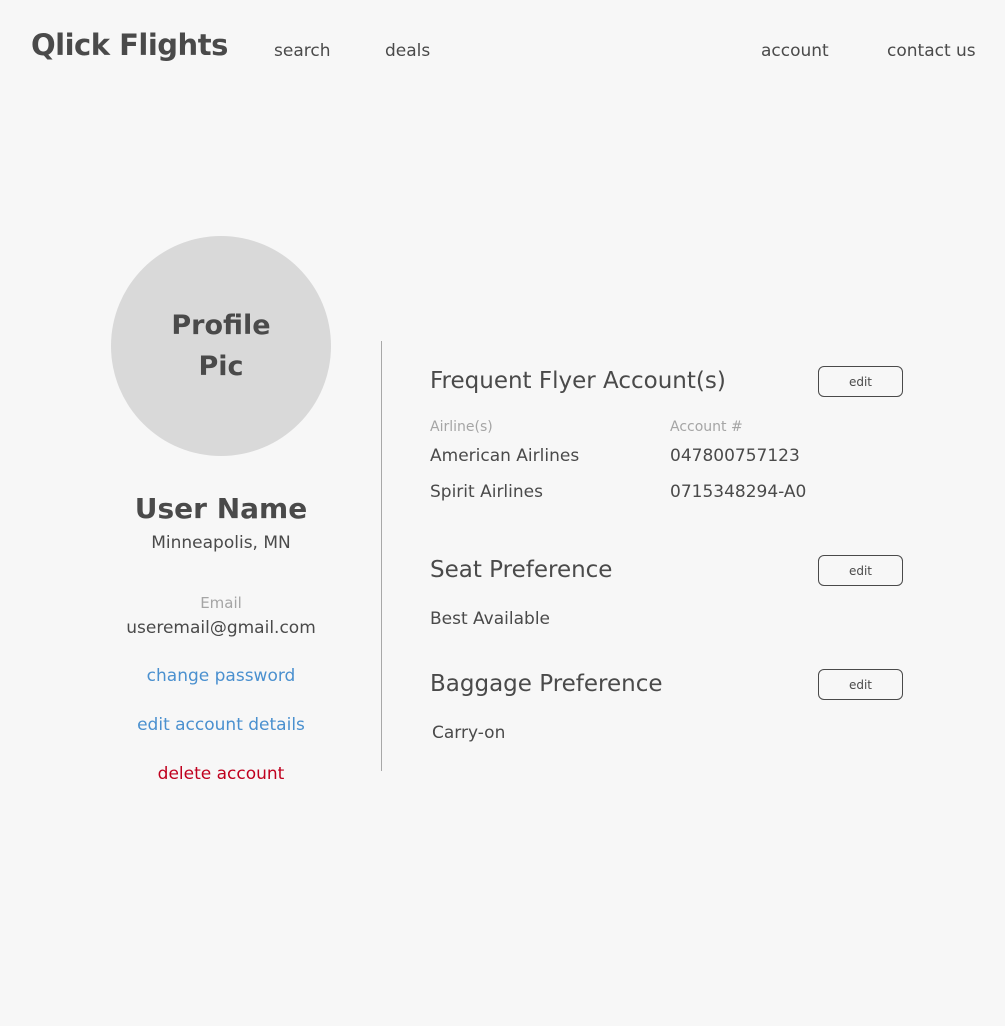 The image size is (1005, 1026). What do you see at coordinates (931, 51) in the screenshot?
I see `nav-contact-us: contact us` at bounding box center [931, 51].